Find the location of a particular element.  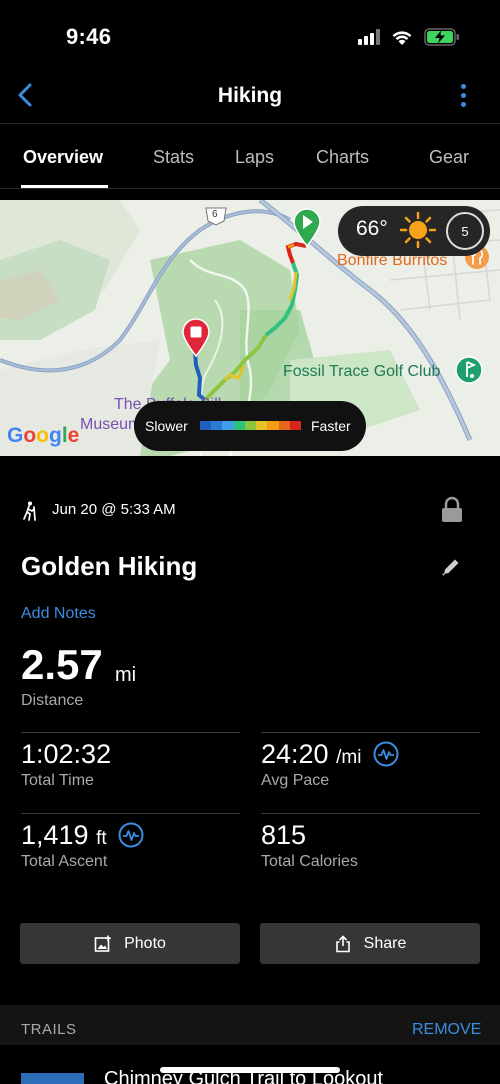

weather-temperature: 66° is located at coordinates (372, 228).